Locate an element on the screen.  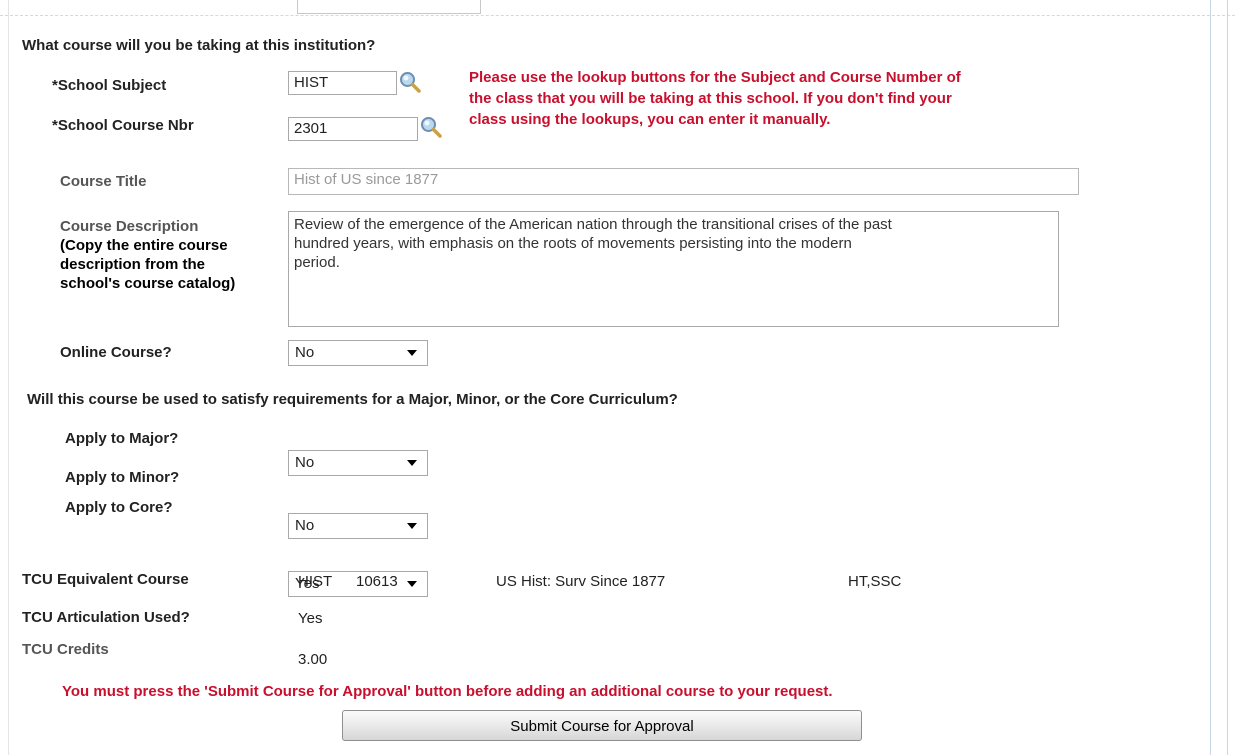
online-course-label: Online Course? is located at coordinates (116, 352).